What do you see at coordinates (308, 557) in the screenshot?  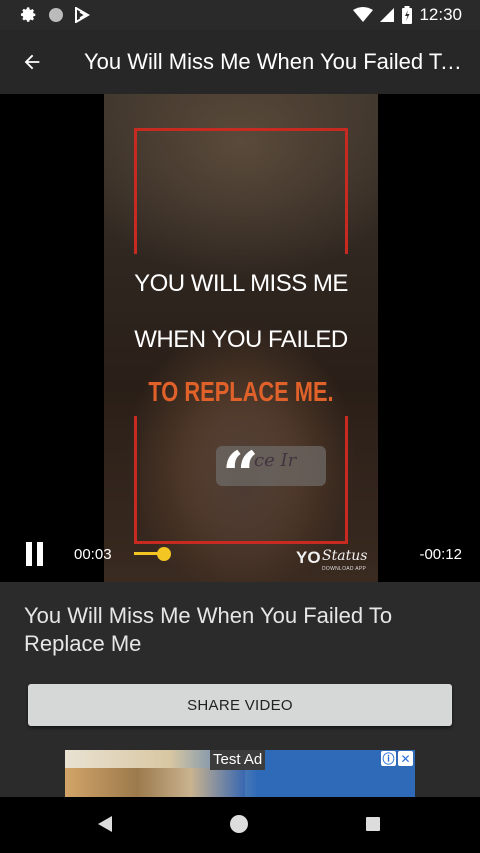 I see `watermark-brand: YO` at bounding box center [308, 557].